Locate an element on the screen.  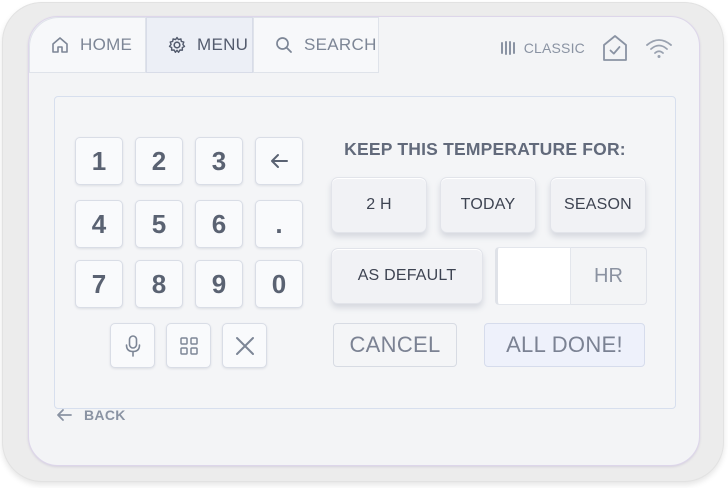
classic-bars-icon is located at coordinates (507, 48).